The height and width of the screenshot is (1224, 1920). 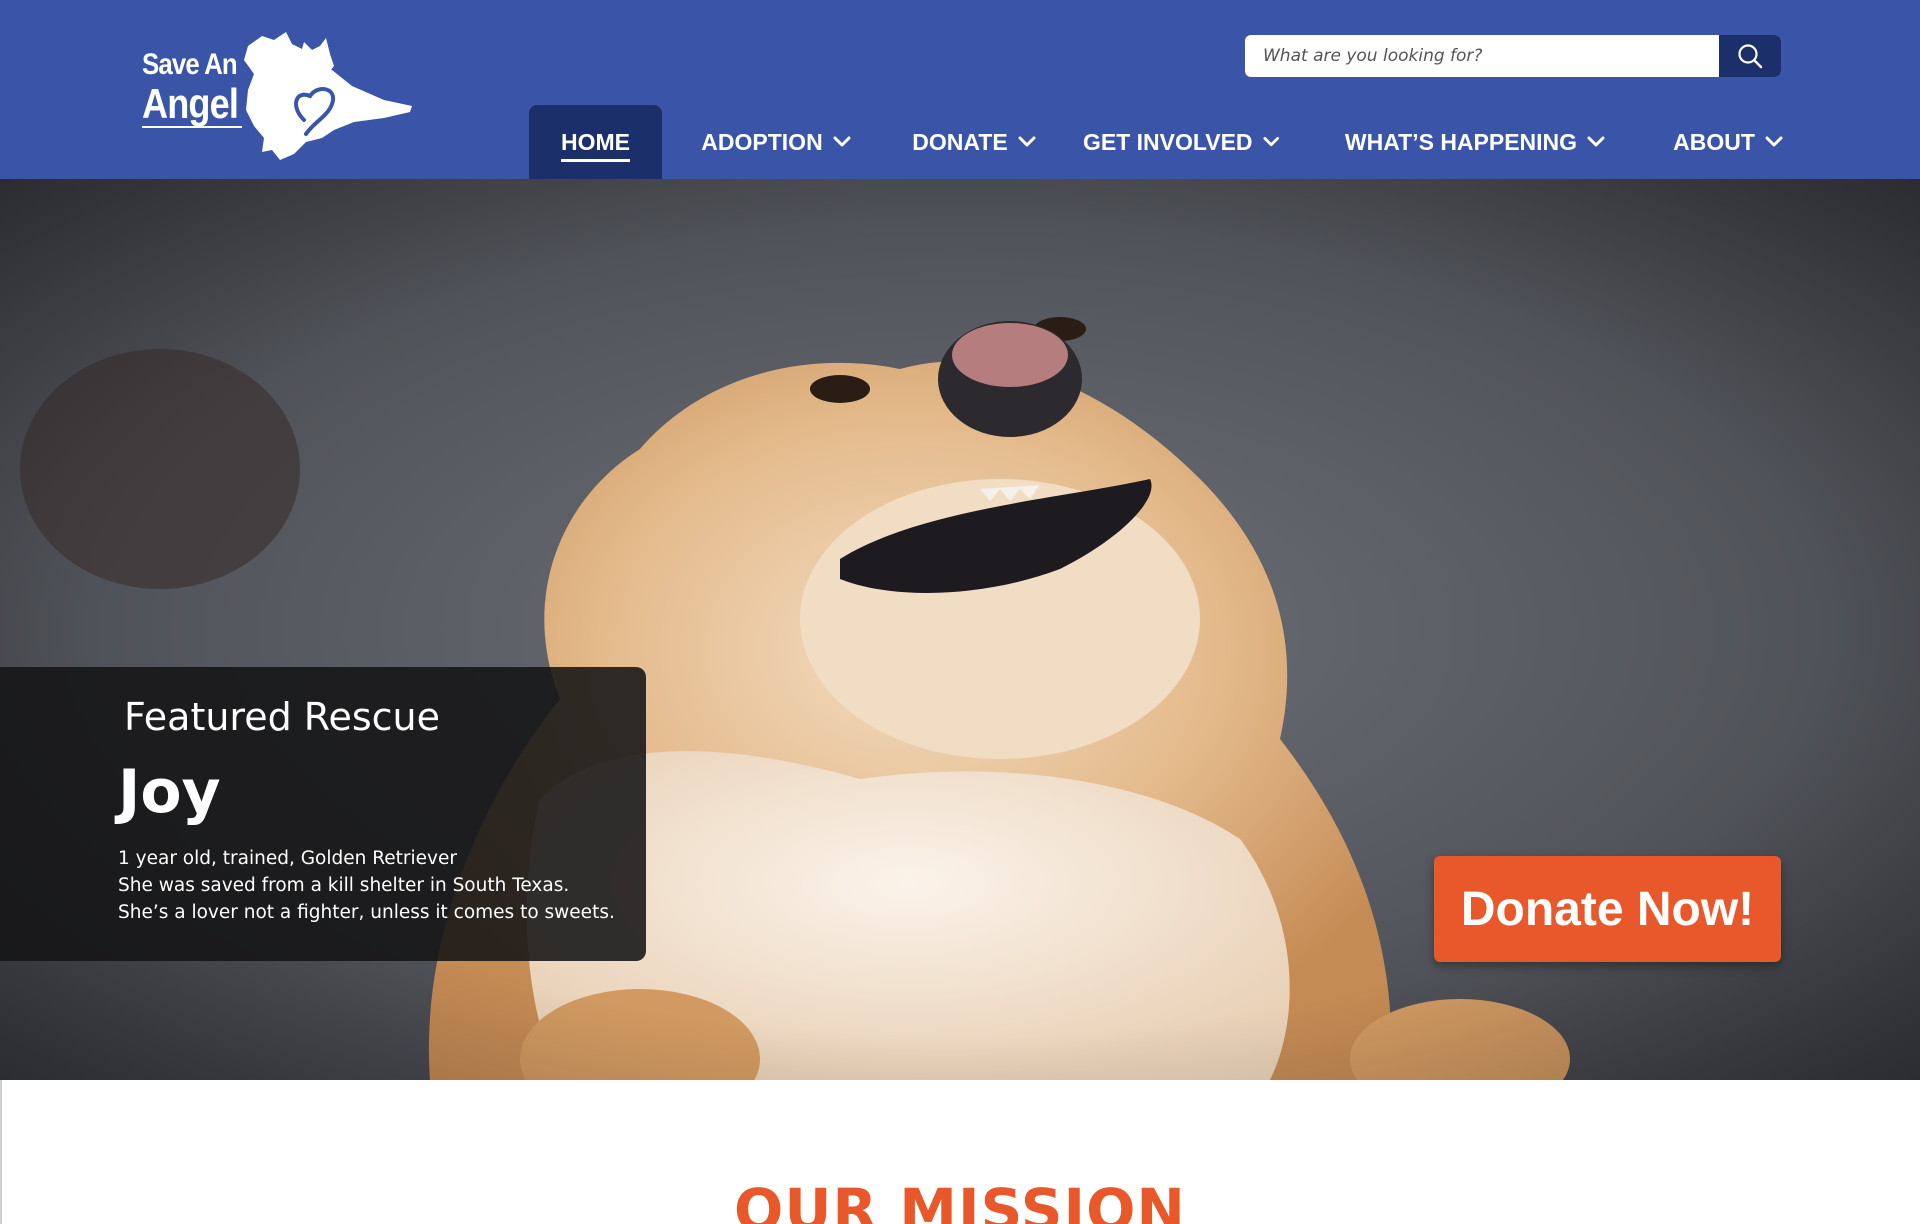 I want to click on nav-item-get-involved: GET INVOLVED, so click(x=1181, y=142).